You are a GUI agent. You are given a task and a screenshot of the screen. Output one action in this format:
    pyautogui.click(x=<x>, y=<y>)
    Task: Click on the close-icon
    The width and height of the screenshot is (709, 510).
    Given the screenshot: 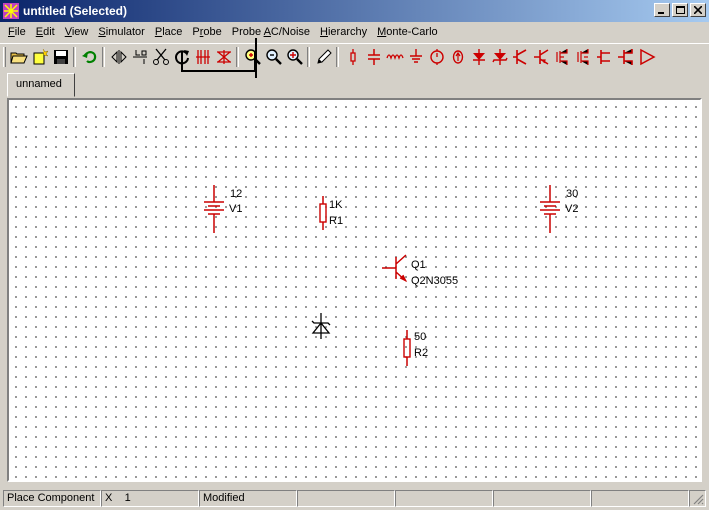 What is the action you would take?
    pyautogui.click(x=698, y=10)
    